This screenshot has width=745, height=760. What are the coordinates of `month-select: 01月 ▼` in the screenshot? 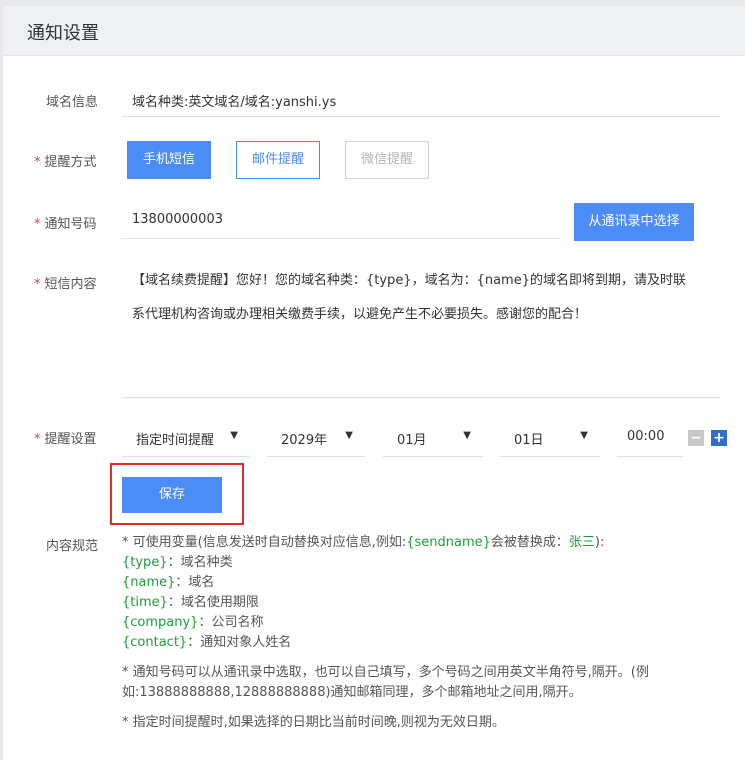 It's located at (433, 439).